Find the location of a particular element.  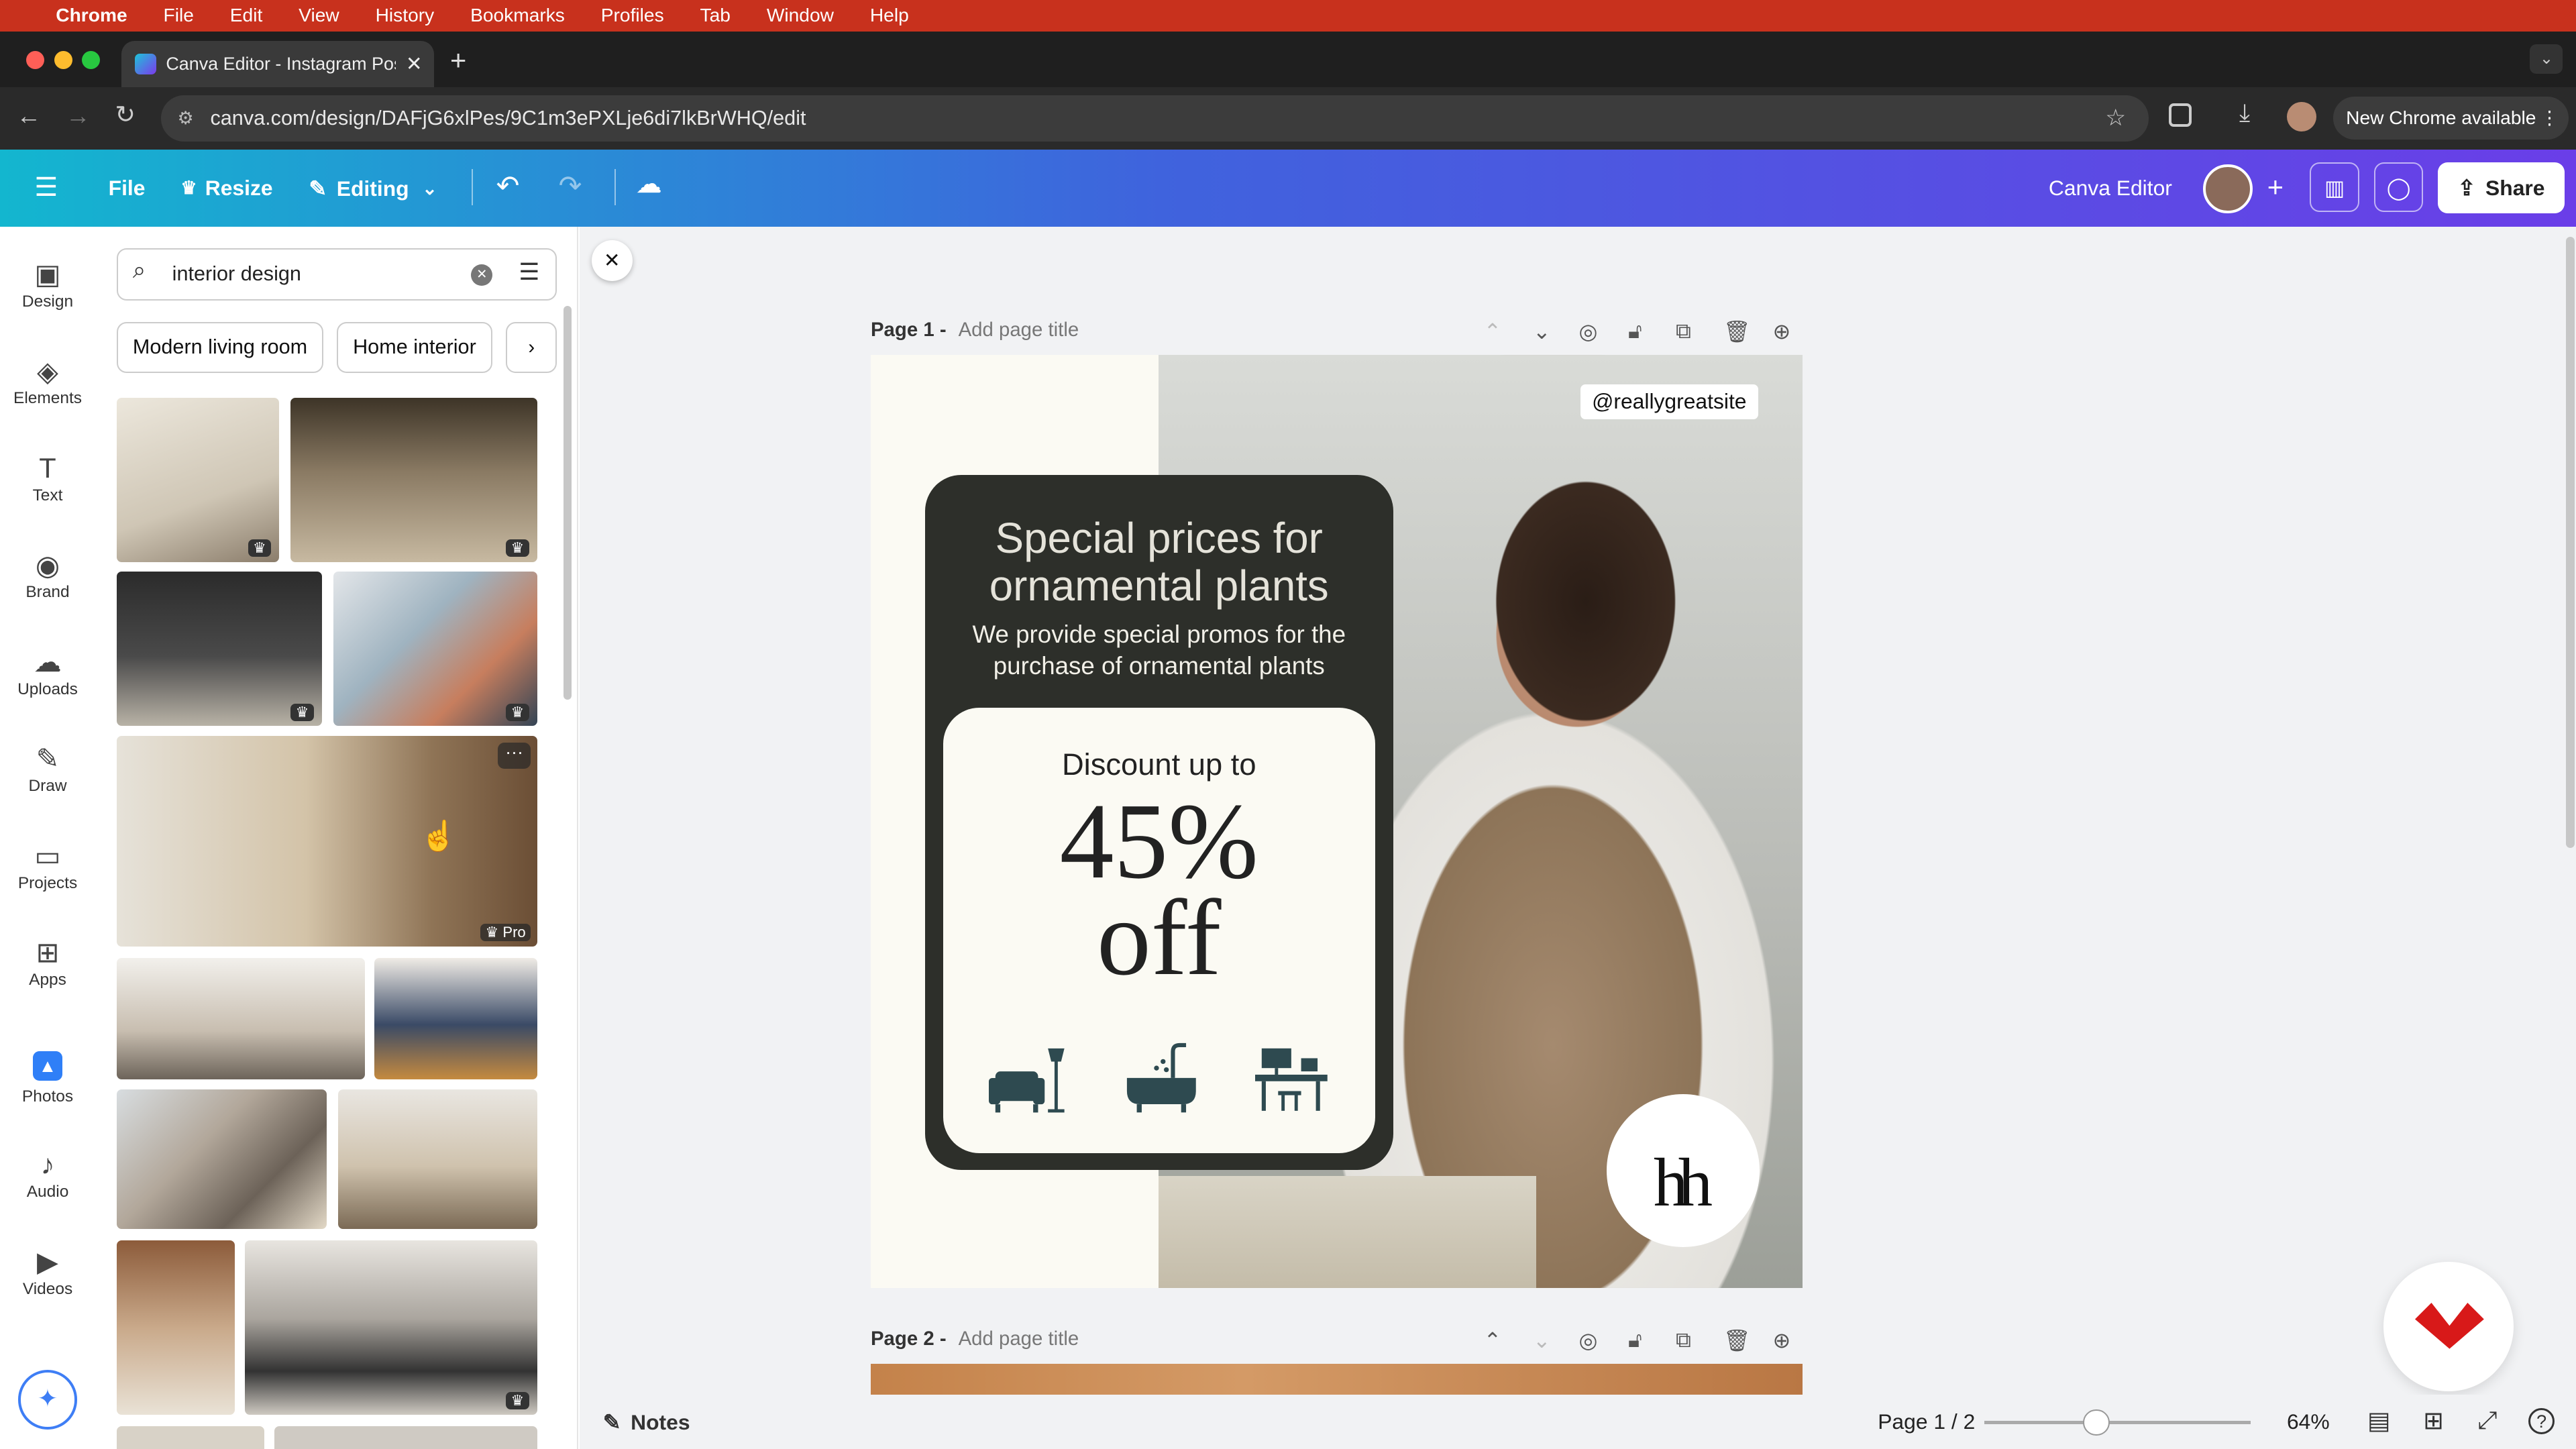

menu-bookmarks: Bookmarks is located at coordinates (517, 15).